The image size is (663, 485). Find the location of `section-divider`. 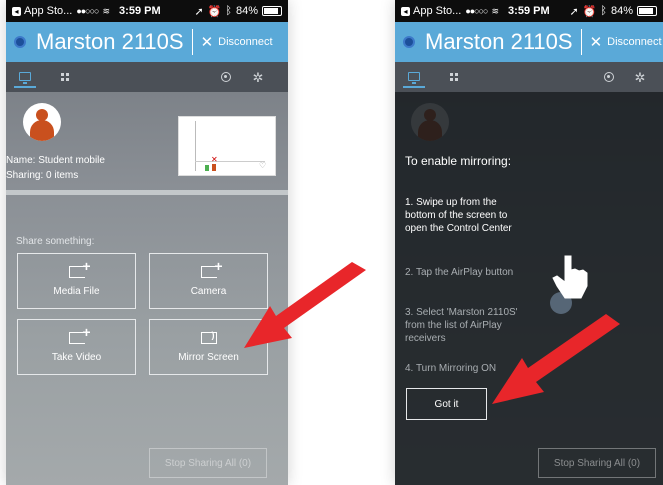

section-divider is located at coordinates (147, 192).